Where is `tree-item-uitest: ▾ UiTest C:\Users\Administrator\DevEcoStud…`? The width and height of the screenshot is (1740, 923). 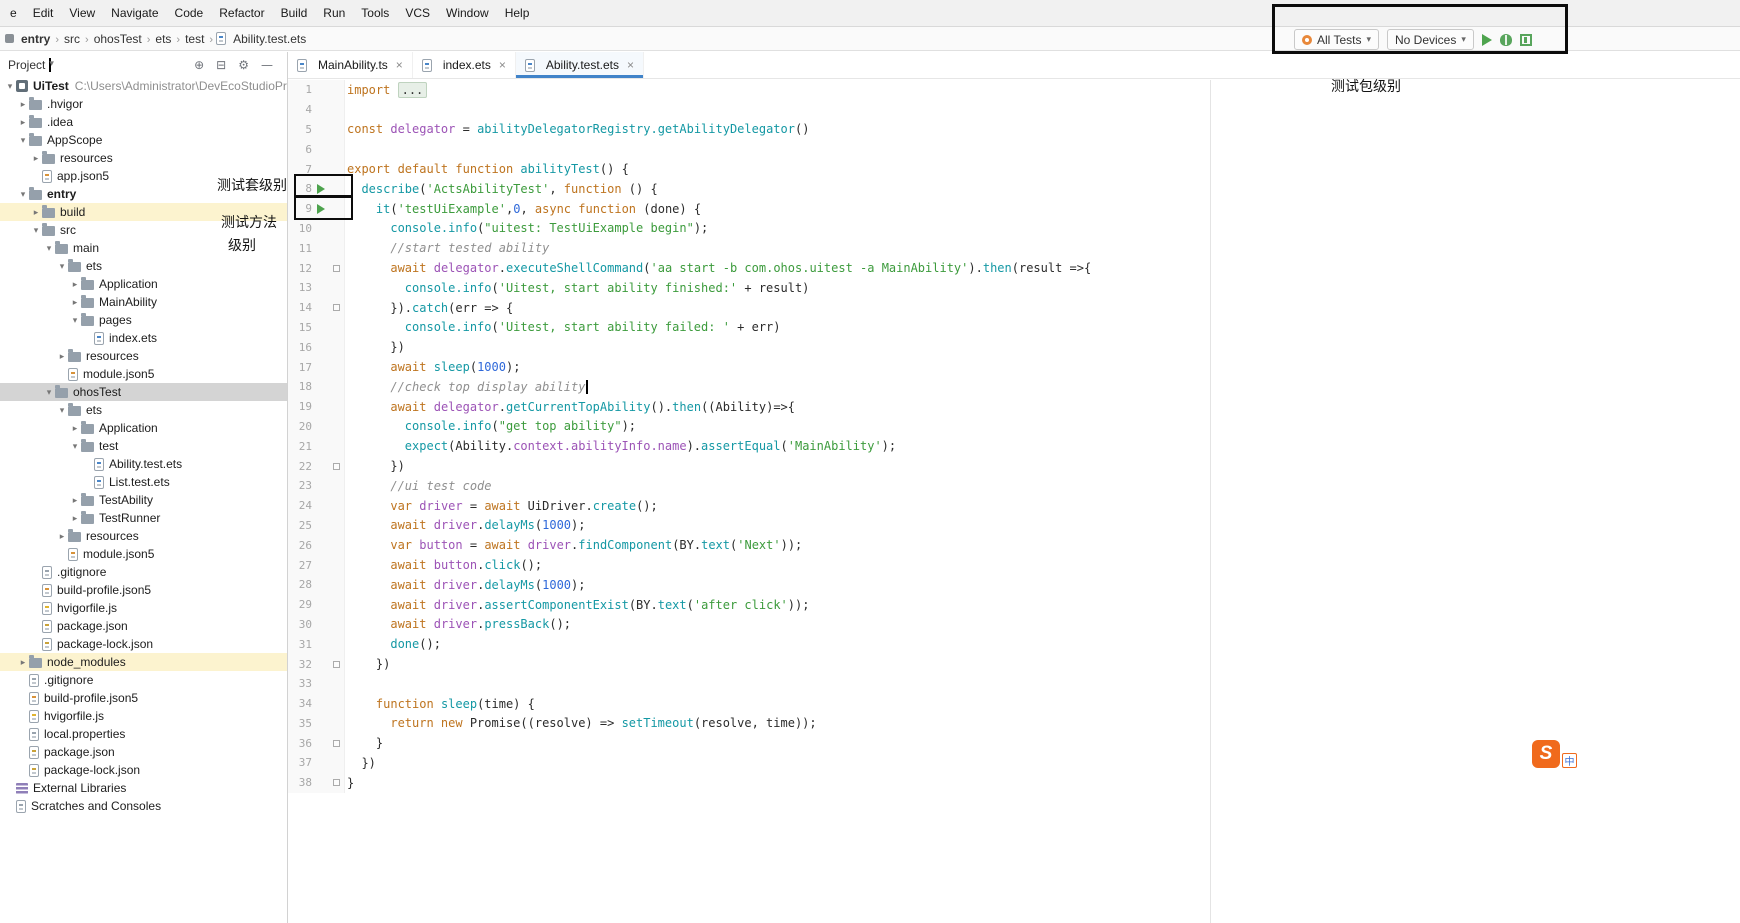 tree-item-uitest: ▾ UiTest C:\Users\Administrator\DevEcoStud… is located at coordinates (143, 86).